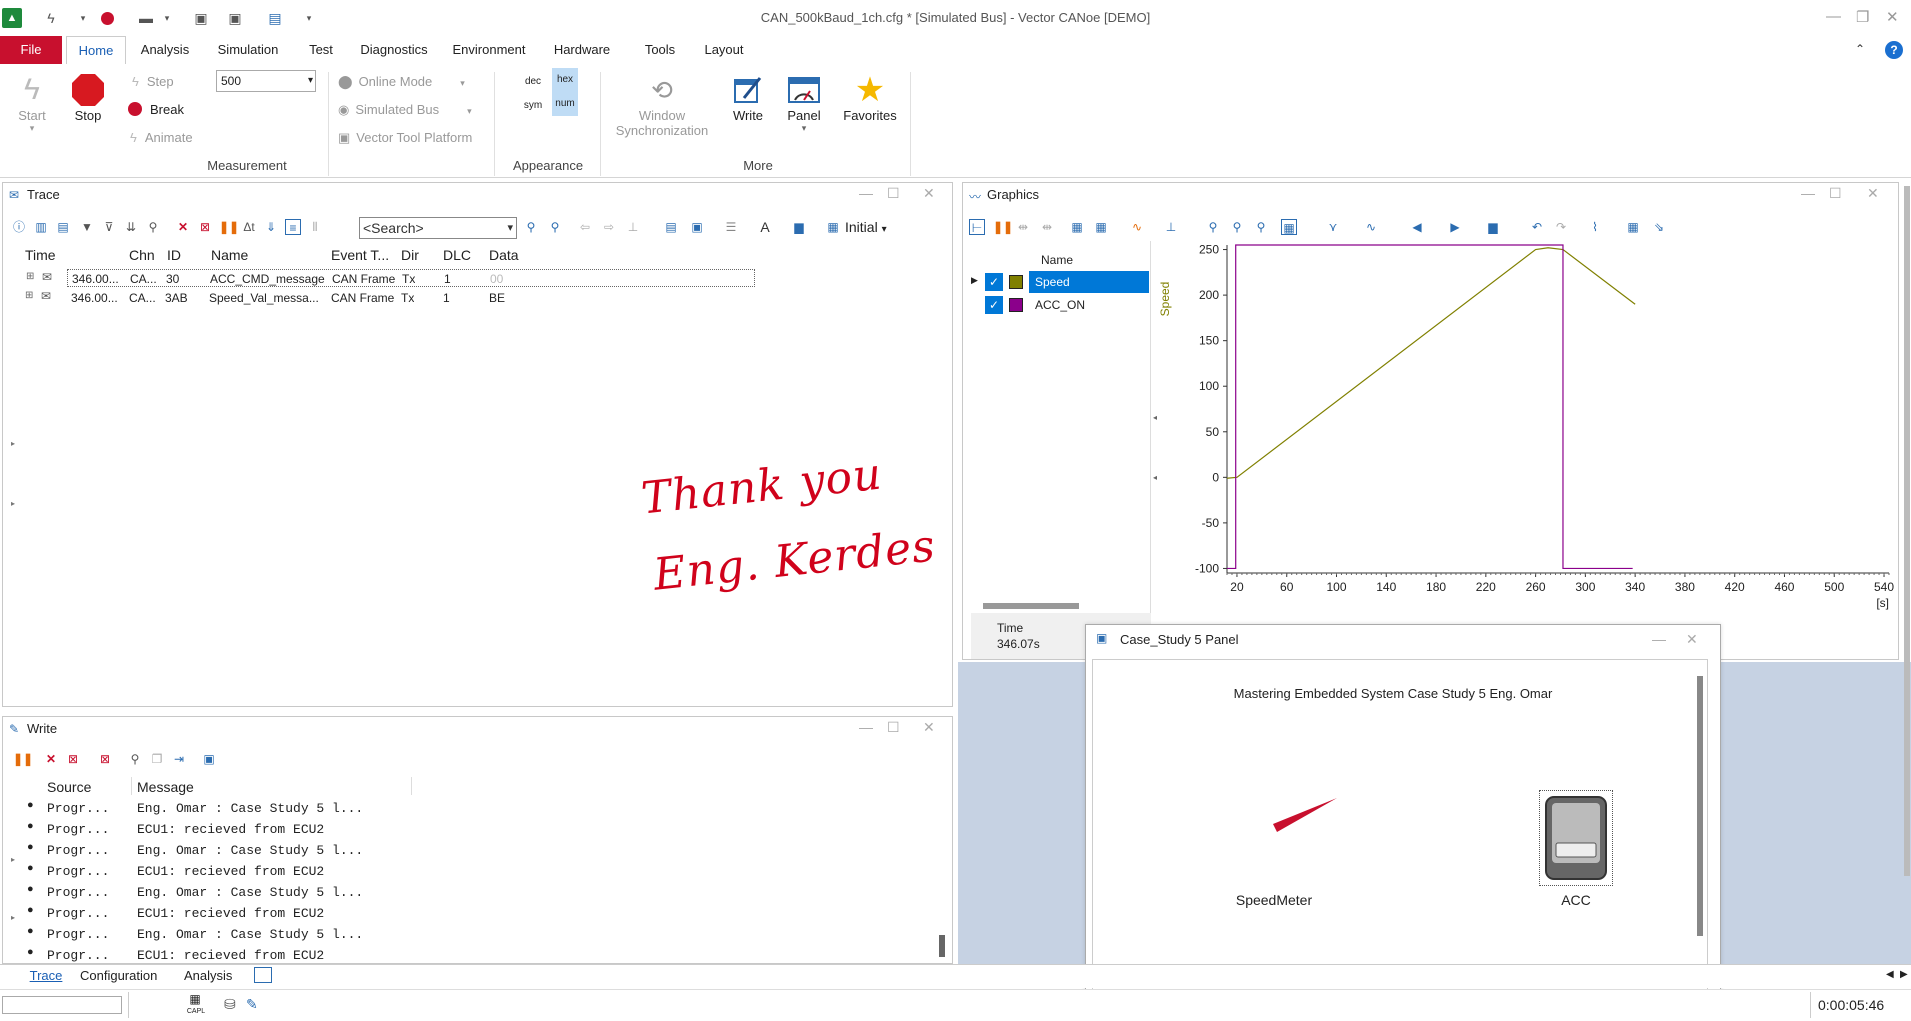  What do you see at coordinates (118, 975) in the screenshot?
I see `tab-configuration: Configuration` at bounding box center [118, 975].